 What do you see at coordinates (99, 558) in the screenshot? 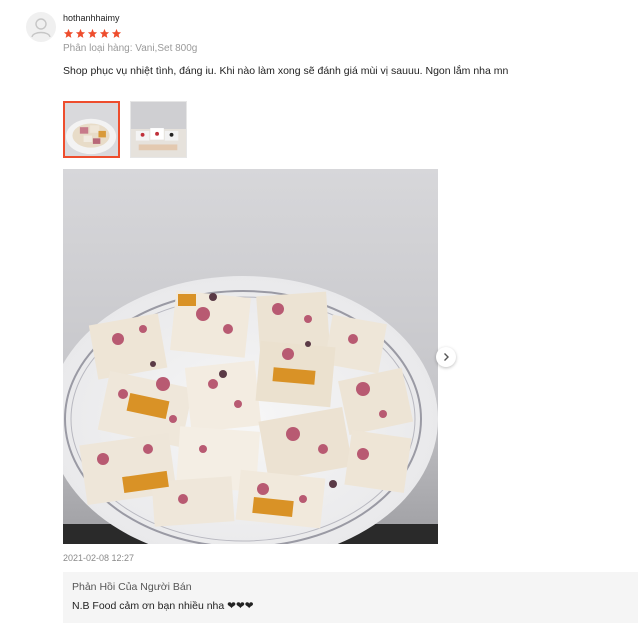
I see `review-timestamp: 2021-02-08 12:27` at bounding box center [99, 558].